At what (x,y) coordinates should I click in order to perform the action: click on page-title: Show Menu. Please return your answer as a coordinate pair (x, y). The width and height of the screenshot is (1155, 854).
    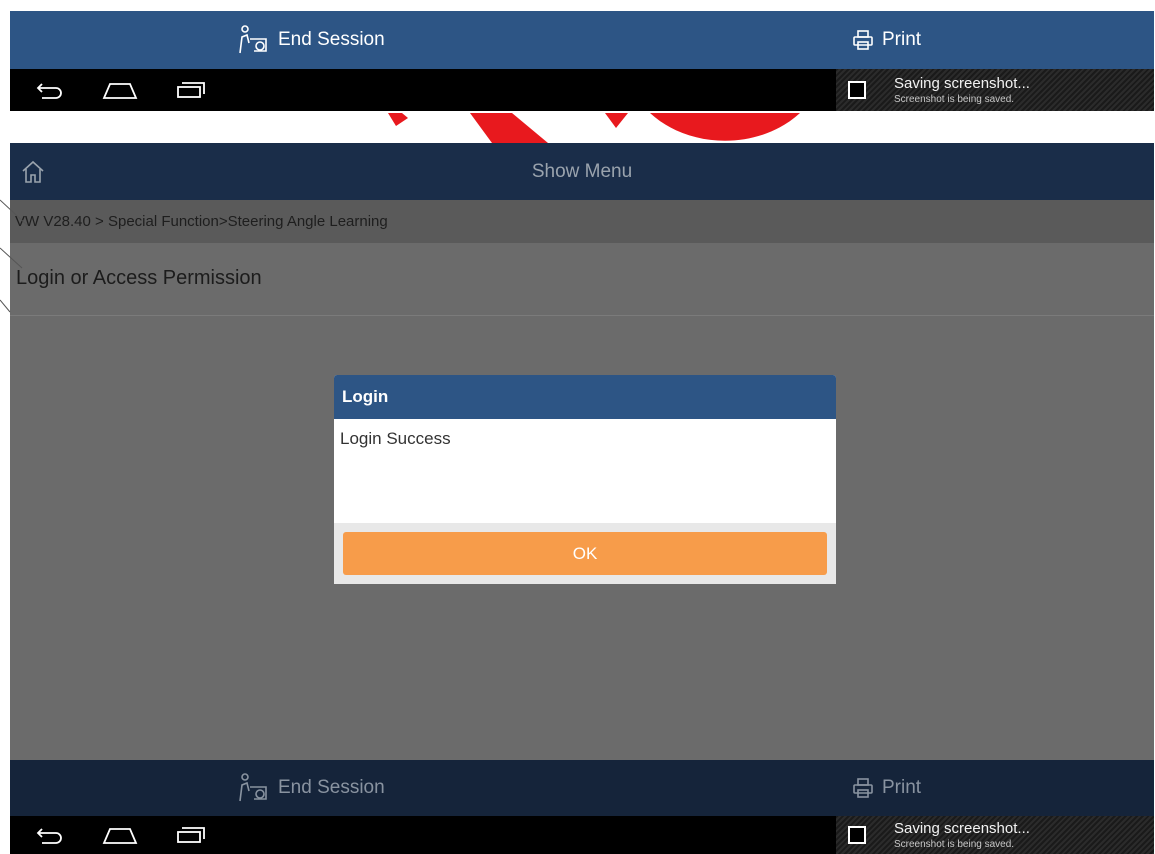
    Looking at the image, I should click on (582, 171).